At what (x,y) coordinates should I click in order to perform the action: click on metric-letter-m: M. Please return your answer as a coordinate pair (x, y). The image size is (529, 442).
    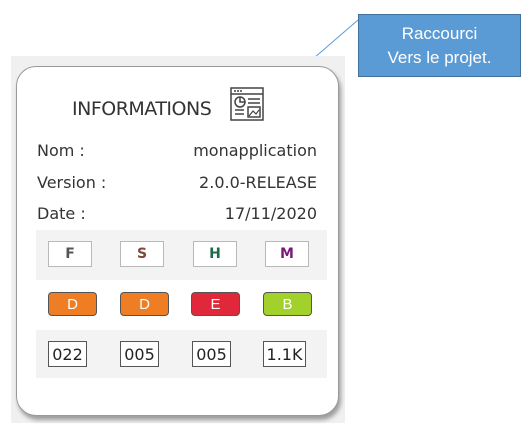
    Looking at the image, I should click on (287, 254).